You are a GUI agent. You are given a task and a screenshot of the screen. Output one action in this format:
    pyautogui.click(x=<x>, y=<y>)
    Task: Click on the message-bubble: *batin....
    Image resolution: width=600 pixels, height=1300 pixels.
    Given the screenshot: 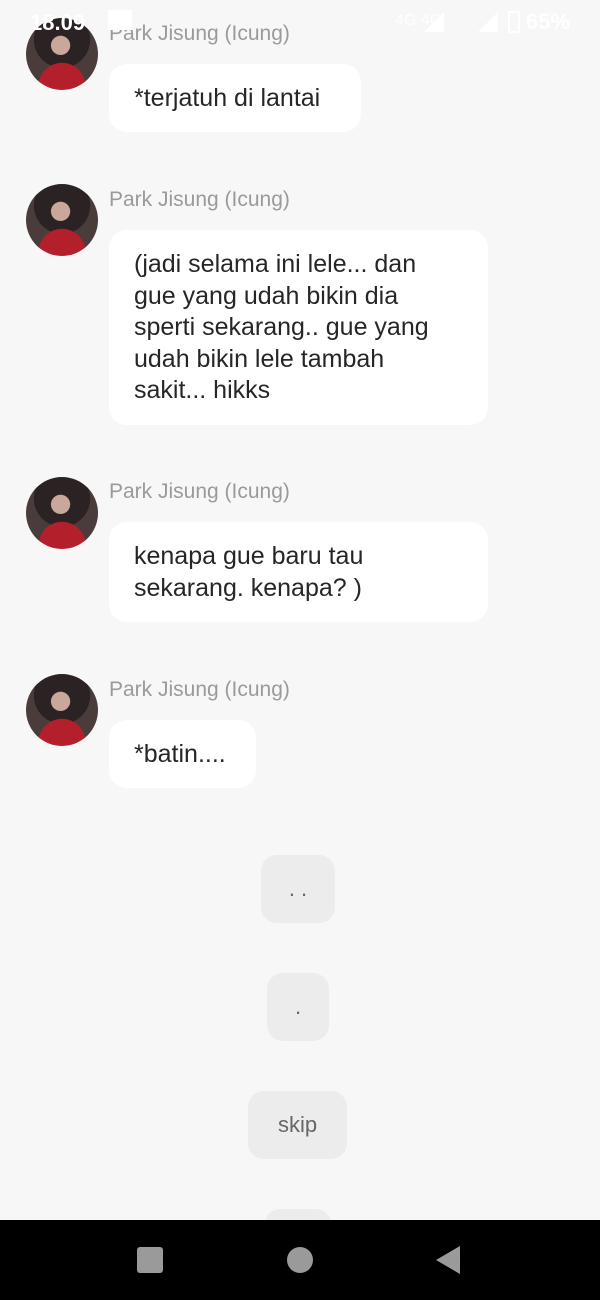 What is the action you would take?
    pyautogui.click(x=182, y=754)
    